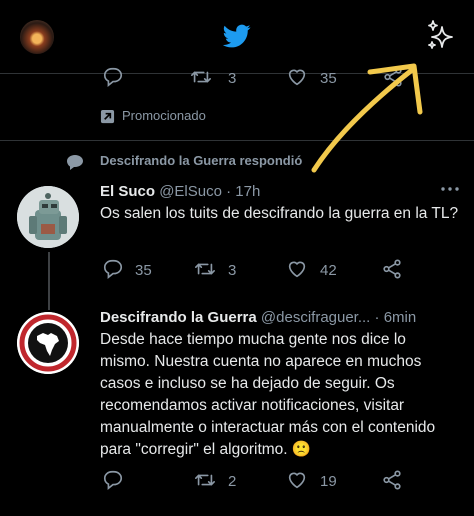 Image resolution: width=474 pixels, height=516 pixels. Describe the element at coordinates (49, 281) in the screenshot. I see `thread-connector` at that location.